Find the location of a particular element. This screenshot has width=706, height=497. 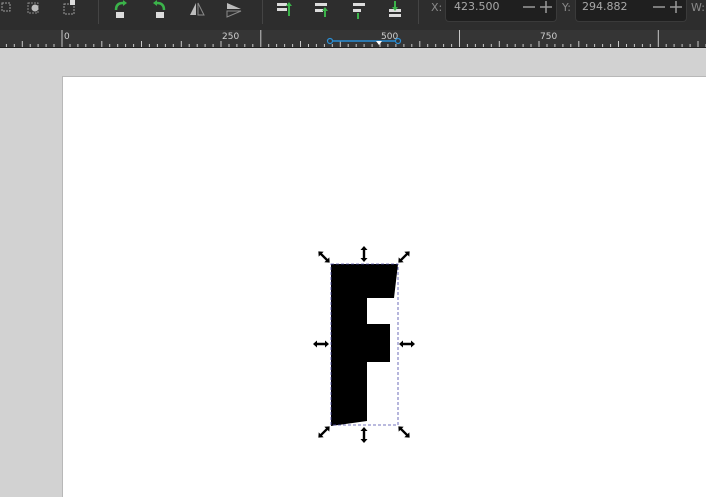

scale-handle-bottom-right-icon is located at coordinates (404, 432).